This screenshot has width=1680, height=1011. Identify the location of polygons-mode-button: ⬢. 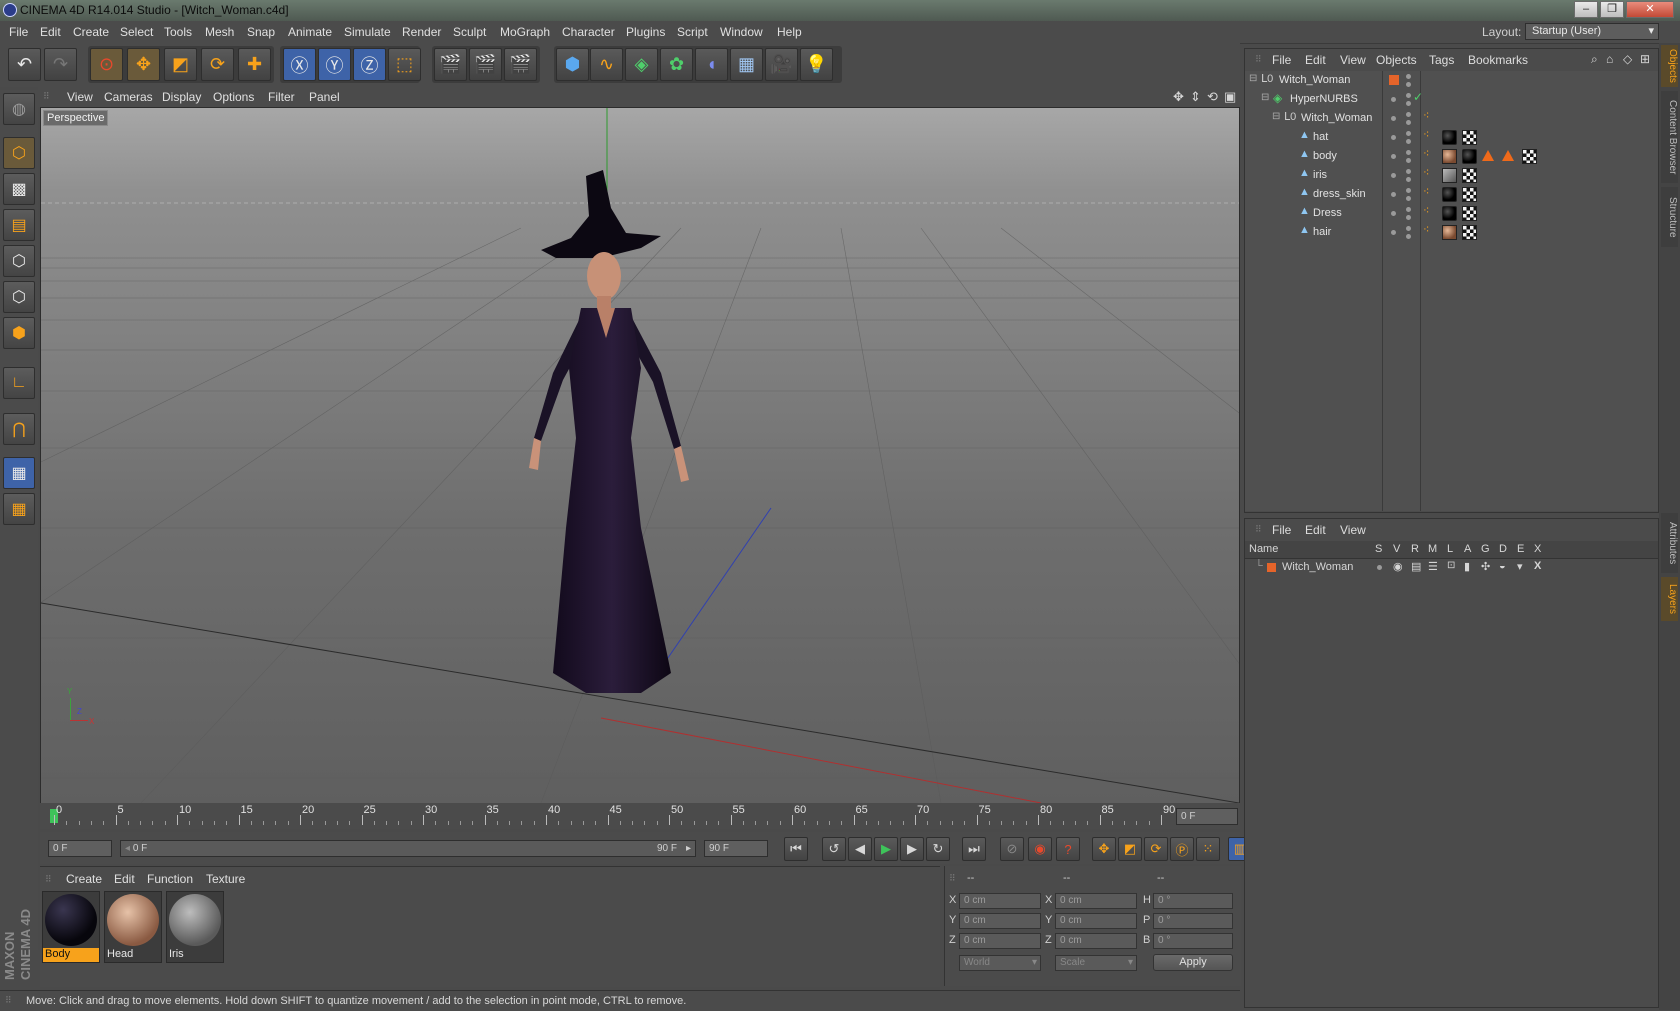
(19, 333).